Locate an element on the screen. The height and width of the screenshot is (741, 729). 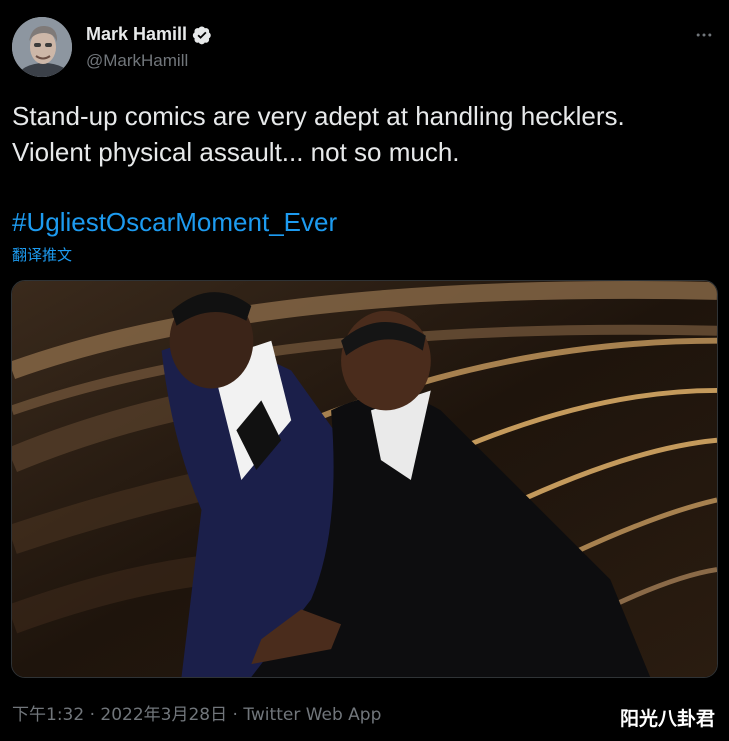
hashtag-link: #UgliestOscarMoment_Ever is located at coordinates (174, 222).